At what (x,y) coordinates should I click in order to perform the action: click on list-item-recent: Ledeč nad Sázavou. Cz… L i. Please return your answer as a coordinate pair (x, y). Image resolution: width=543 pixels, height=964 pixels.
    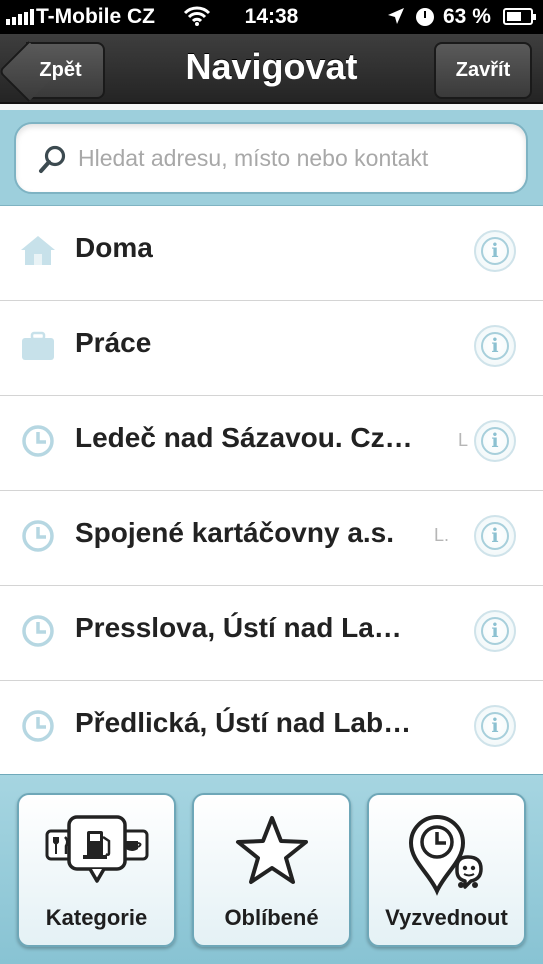
    Looking at the image, I should click on (271, 443).